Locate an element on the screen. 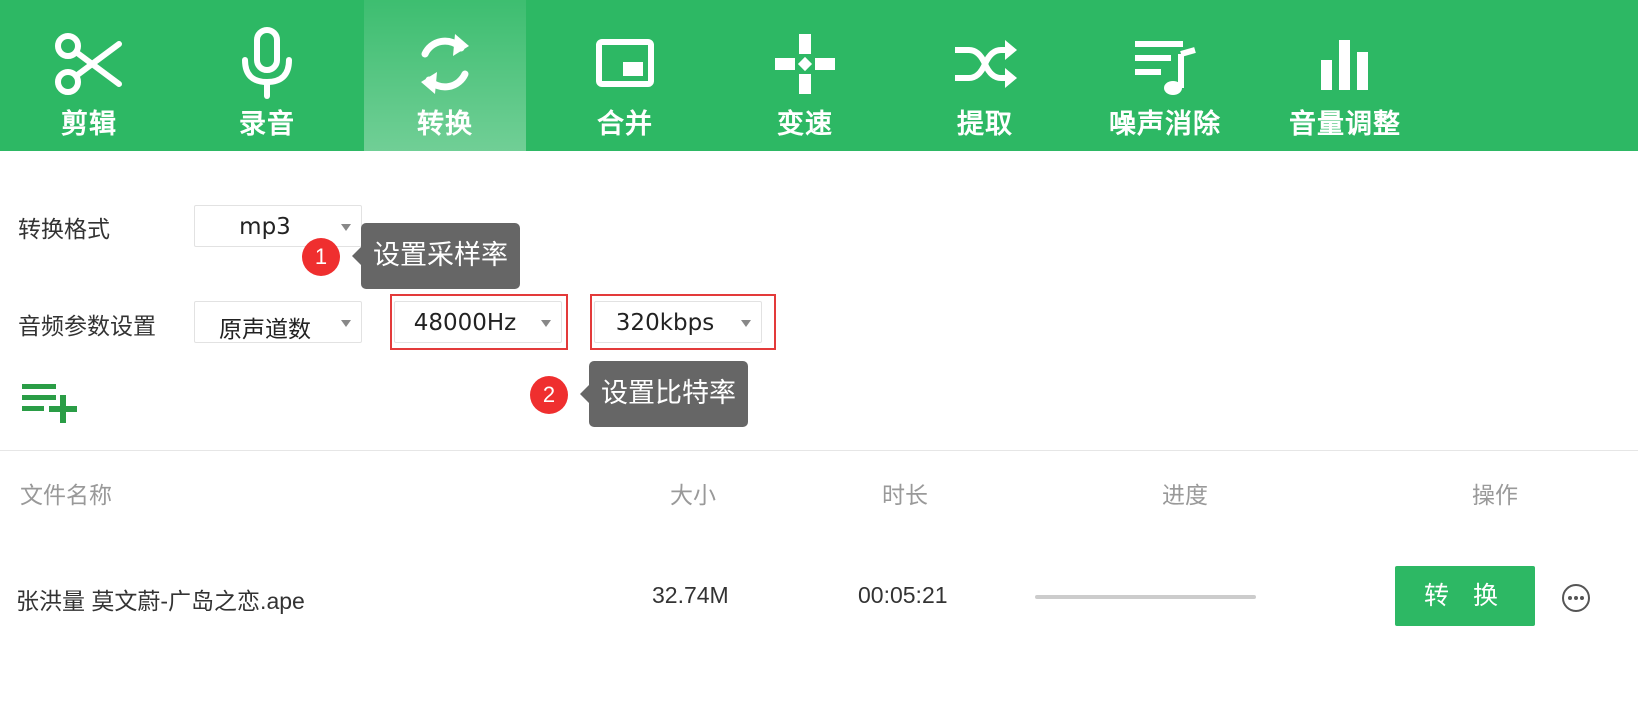 This screenshot has height=702, width=1638. channels-value: 原声道数 is located at coordinates (265, 330).